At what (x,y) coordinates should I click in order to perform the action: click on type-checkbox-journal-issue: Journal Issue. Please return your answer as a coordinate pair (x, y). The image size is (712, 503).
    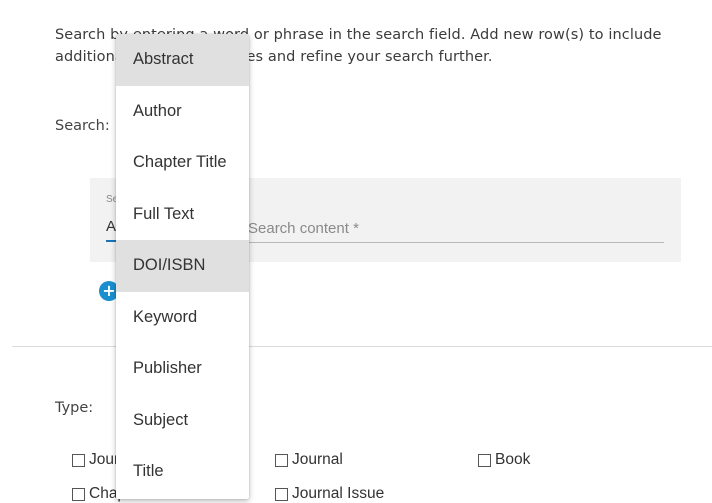
    Looking at the image, I should click on (329, 494).